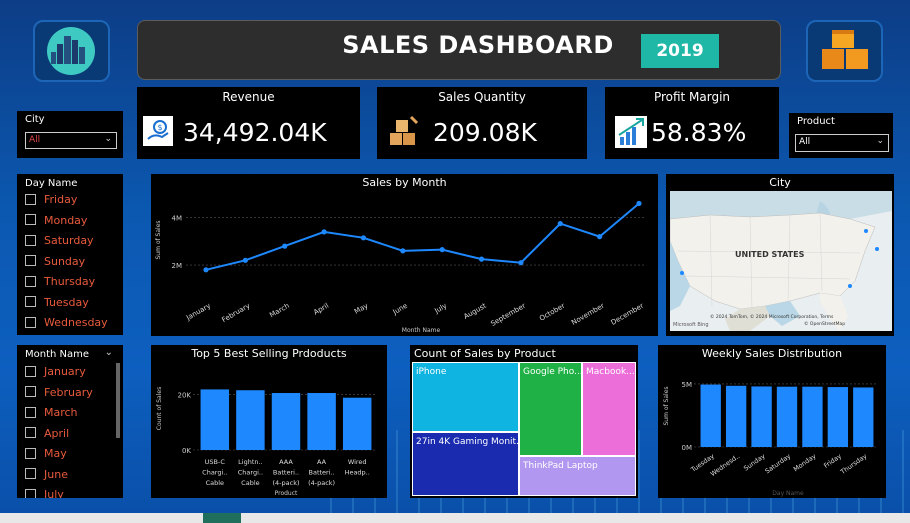 The height and width of the screenshot is (523, 910). I want to click on slicer-option: Thursday, so click(60, 283).